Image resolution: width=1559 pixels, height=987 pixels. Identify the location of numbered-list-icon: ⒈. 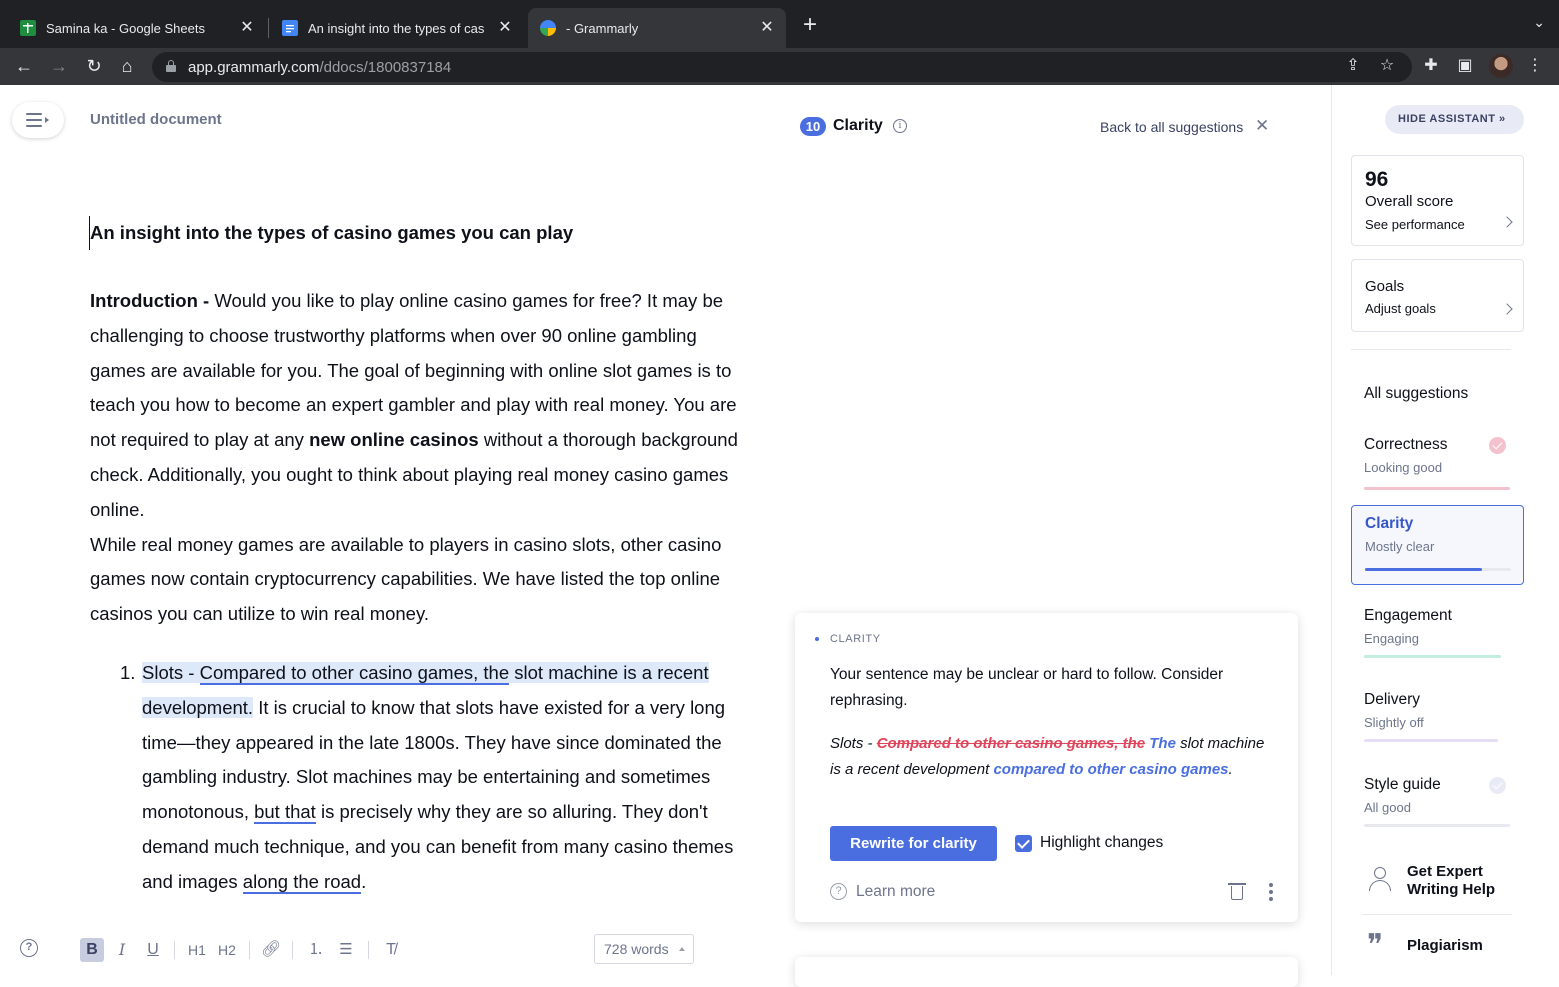
(316, 950).